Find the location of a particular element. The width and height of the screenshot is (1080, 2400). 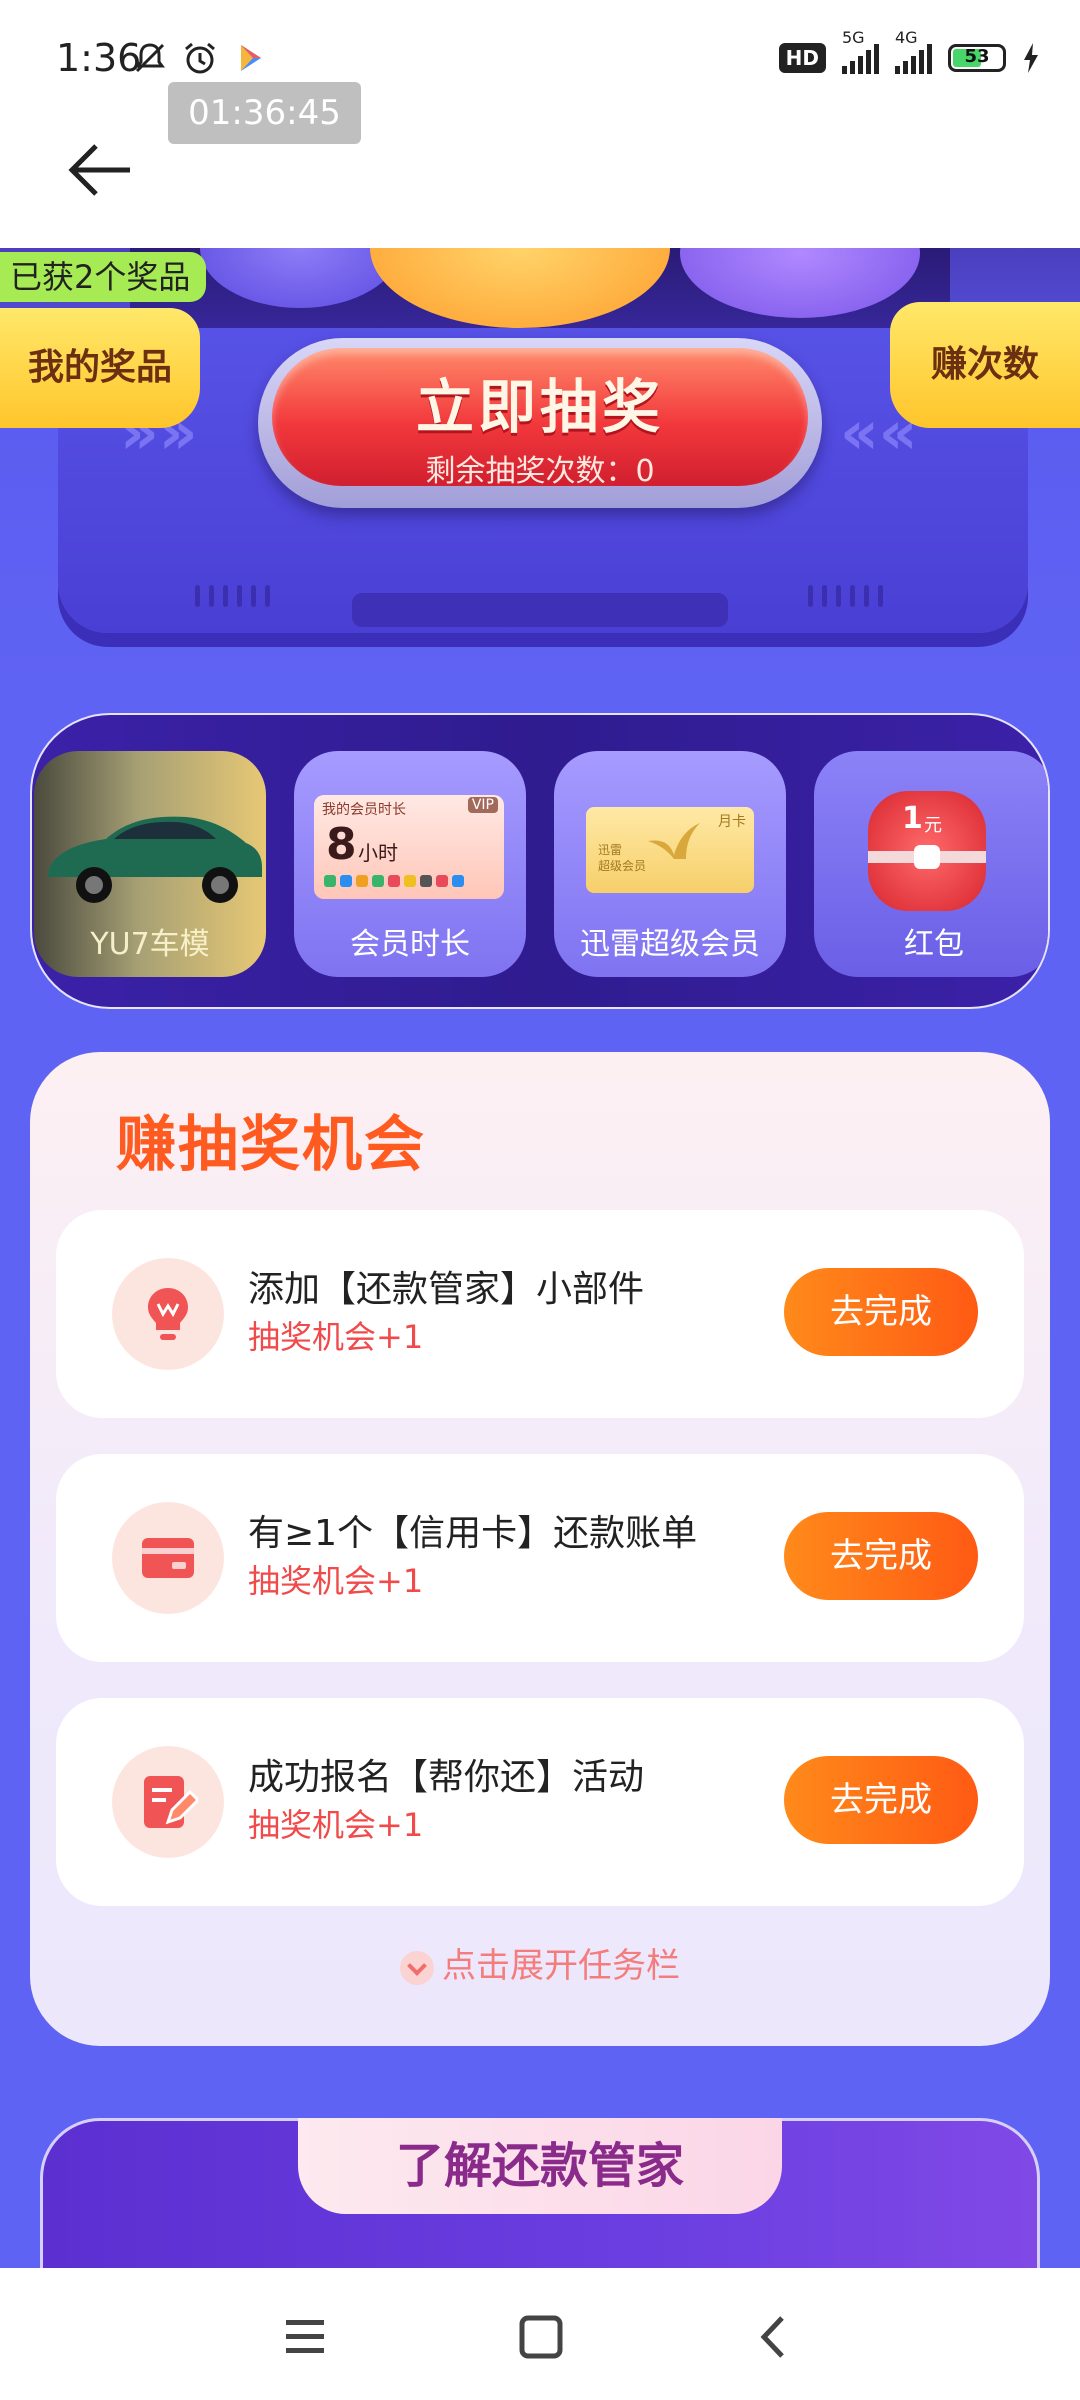

task-name: 成功报名【帮你还】活动 is located at coordinates (446, 1777).